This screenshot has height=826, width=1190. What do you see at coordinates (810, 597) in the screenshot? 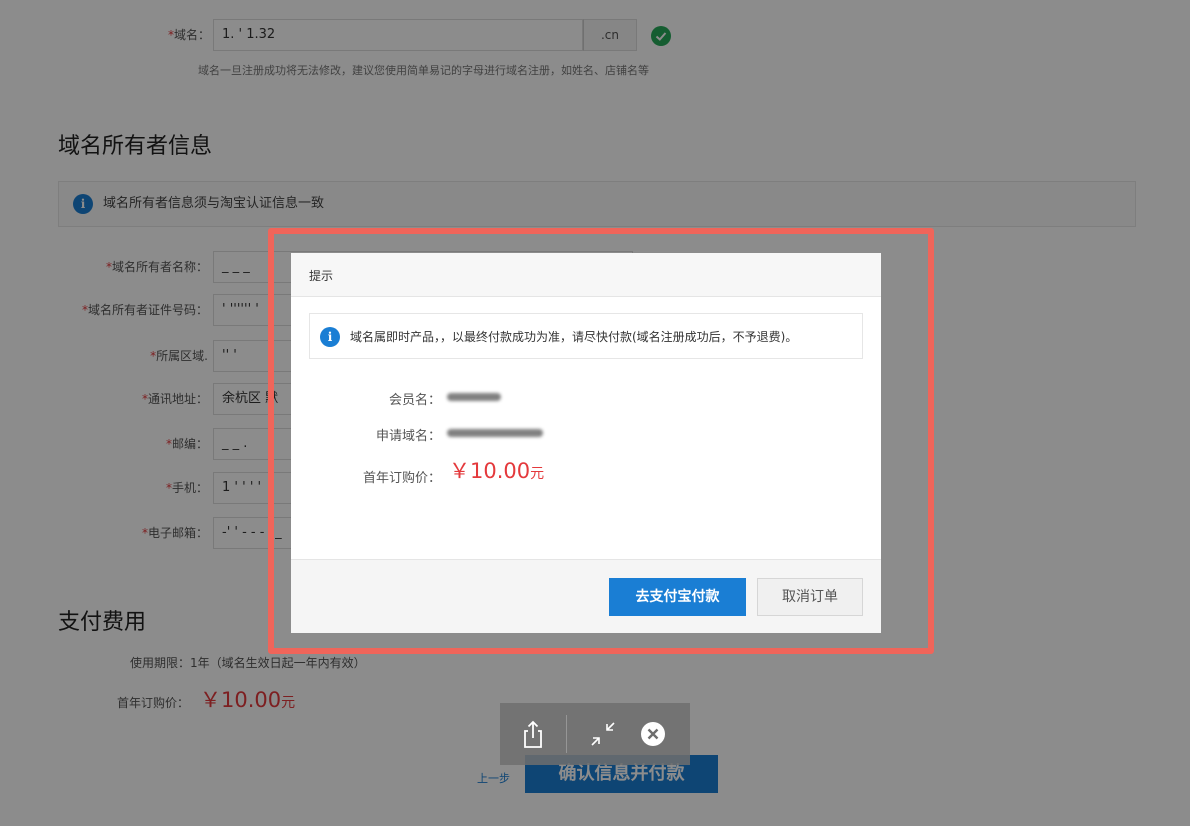
I see `cancel-order-button: 取消订单` at bounding box center [810, 597].